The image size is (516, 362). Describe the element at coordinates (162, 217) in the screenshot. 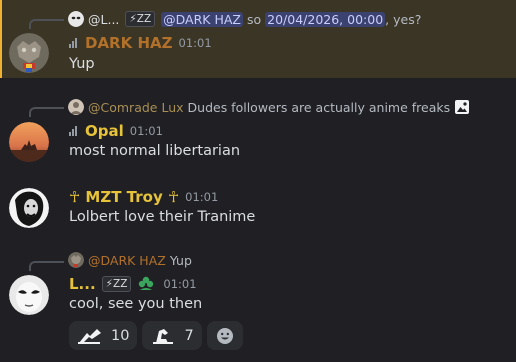

I see `message-text: Lolbert love their Tranime` at that location.